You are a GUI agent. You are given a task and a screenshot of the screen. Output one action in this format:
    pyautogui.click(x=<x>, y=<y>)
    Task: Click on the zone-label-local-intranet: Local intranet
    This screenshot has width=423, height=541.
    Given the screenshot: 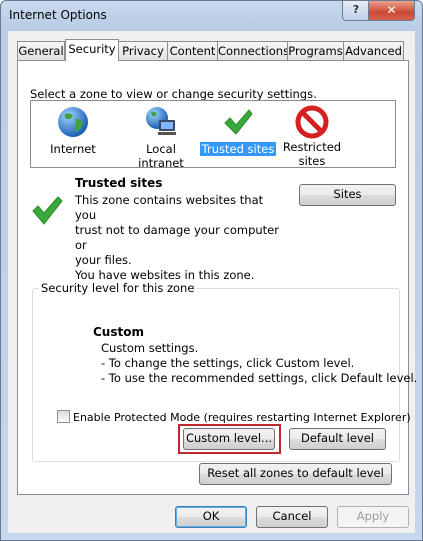 What is the action you would take?
    pyautogui.click(x=161, y=156)
    